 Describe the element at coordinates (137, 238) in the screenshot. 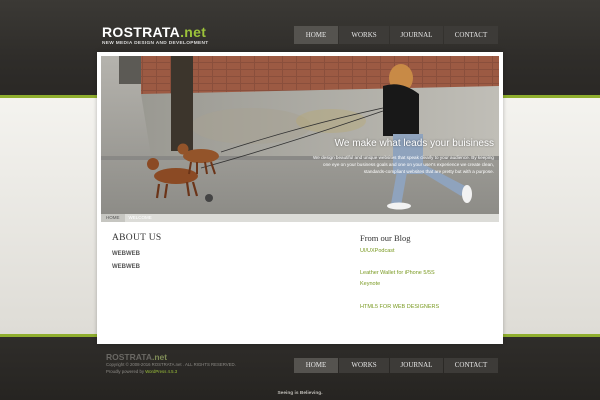

I see `about-title: ABOUT US` at that location.